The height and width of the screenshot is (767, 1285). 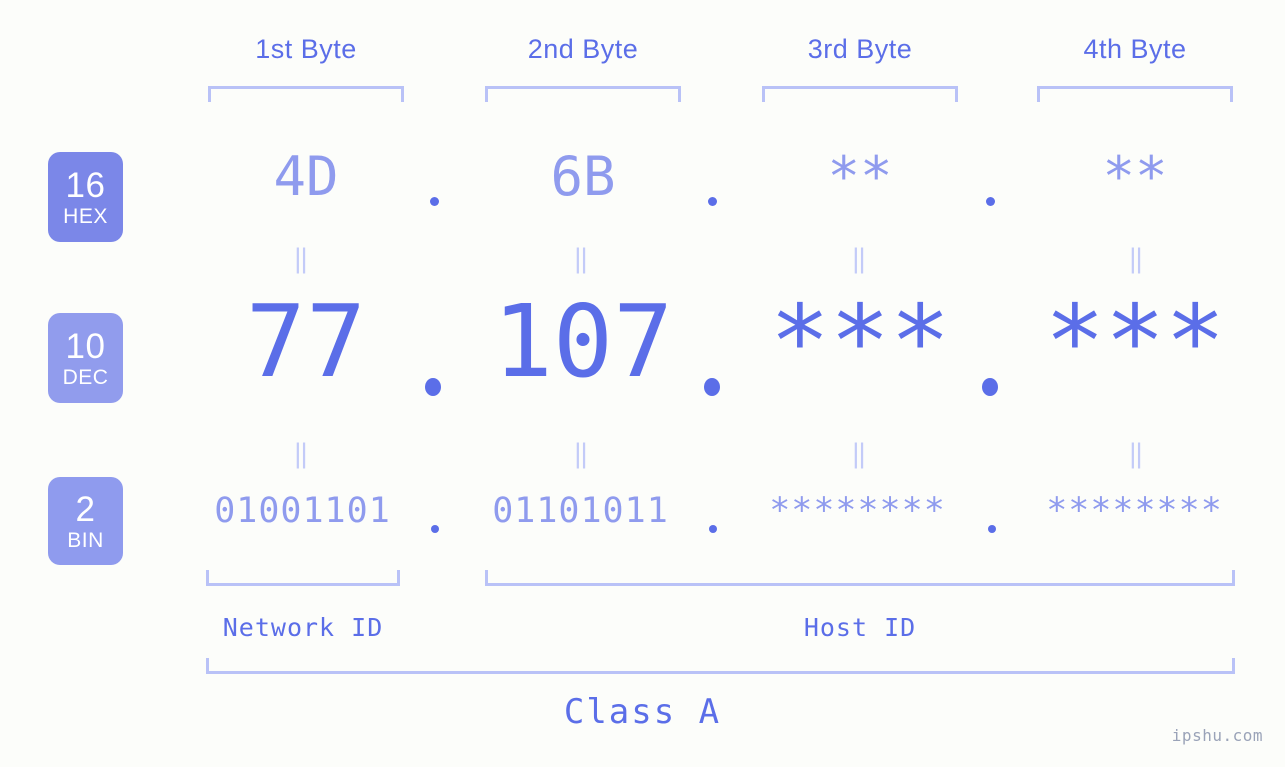 I want to click on equals-connector-hex-dec-1: ‖, so click(x=301, y=259).